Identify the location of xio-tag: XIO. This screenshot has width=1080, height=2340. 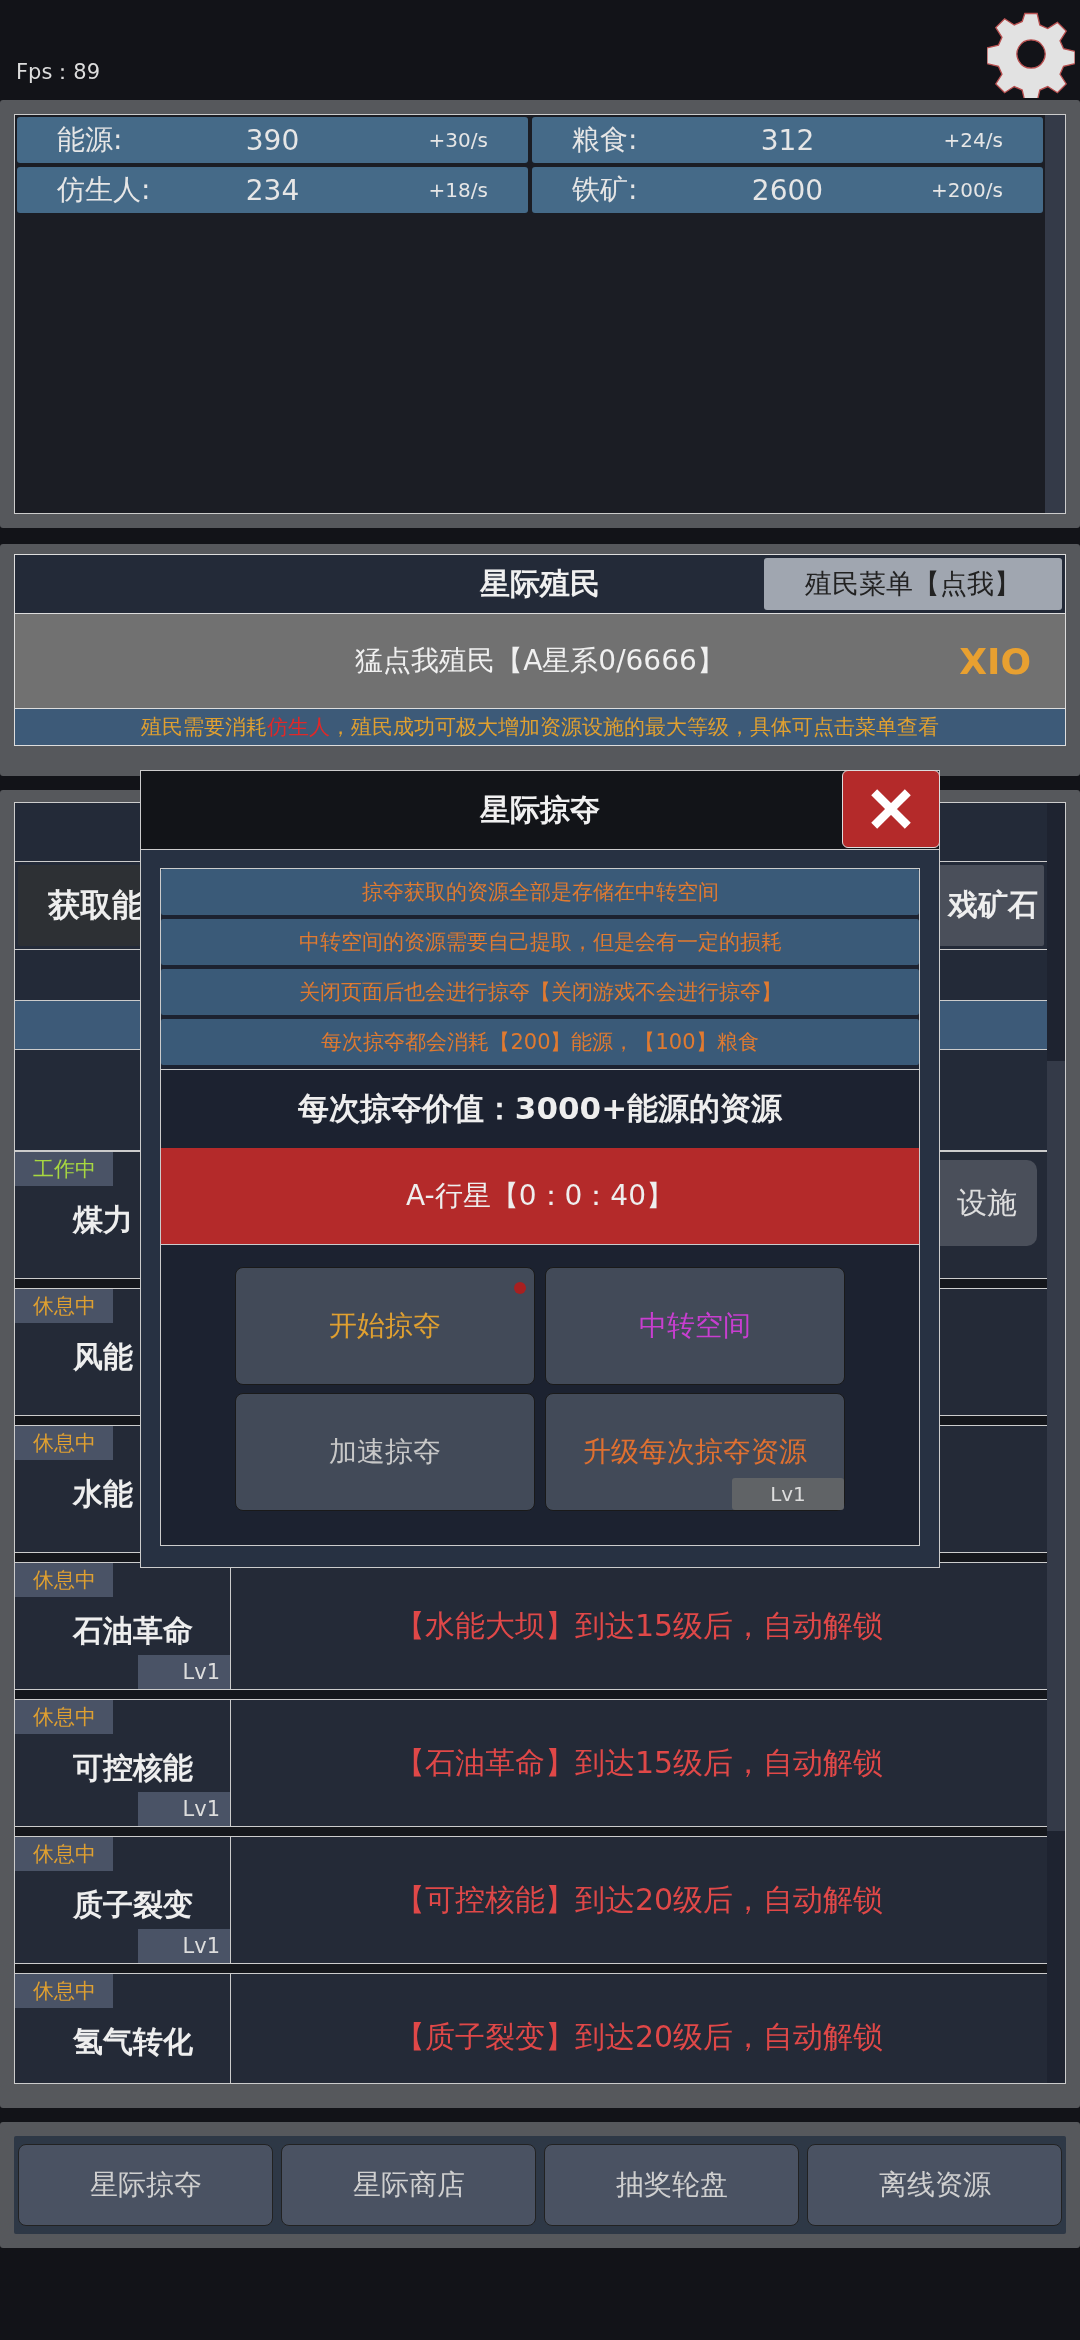
(995, 661).